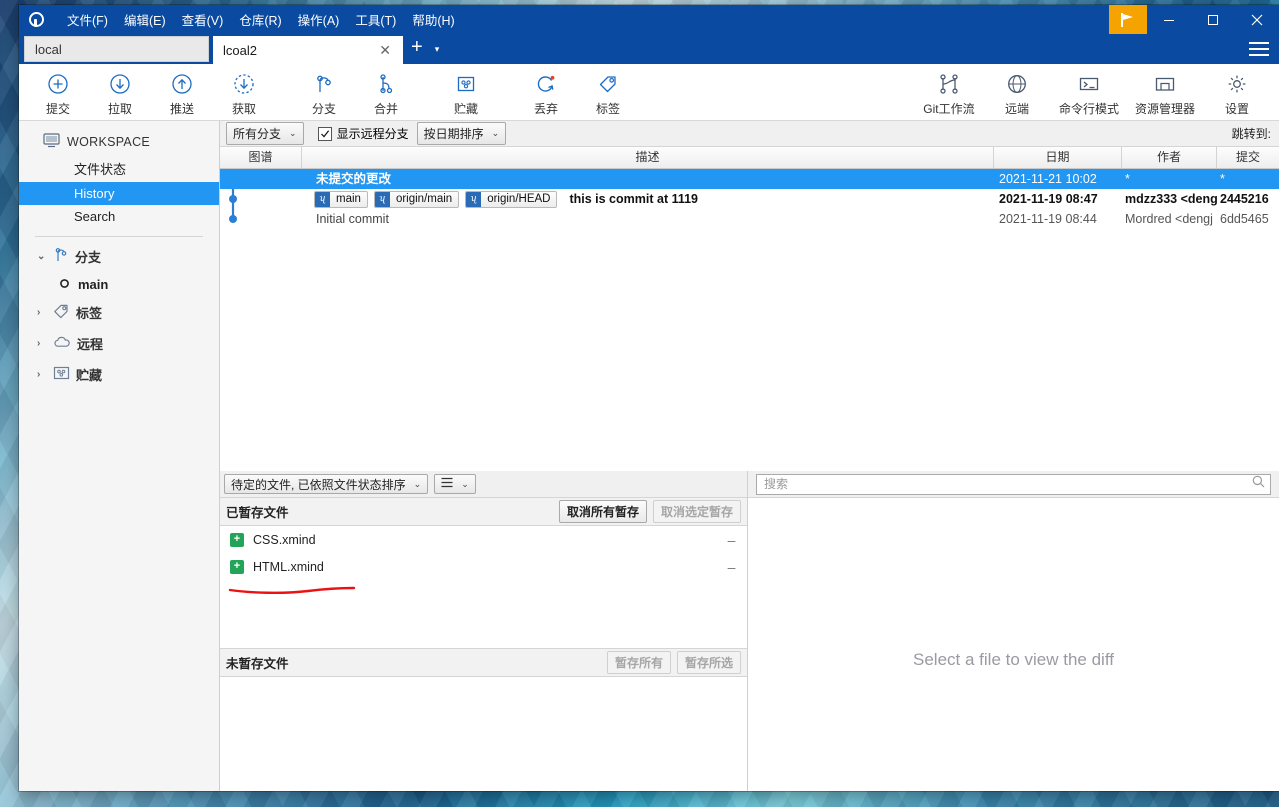 This screenshot has width=1279, height=807. What do you see at coordinates (261, 157) in the screenshot?
I see `column-header-graph: 图谱` at bounding box center [261, 157].